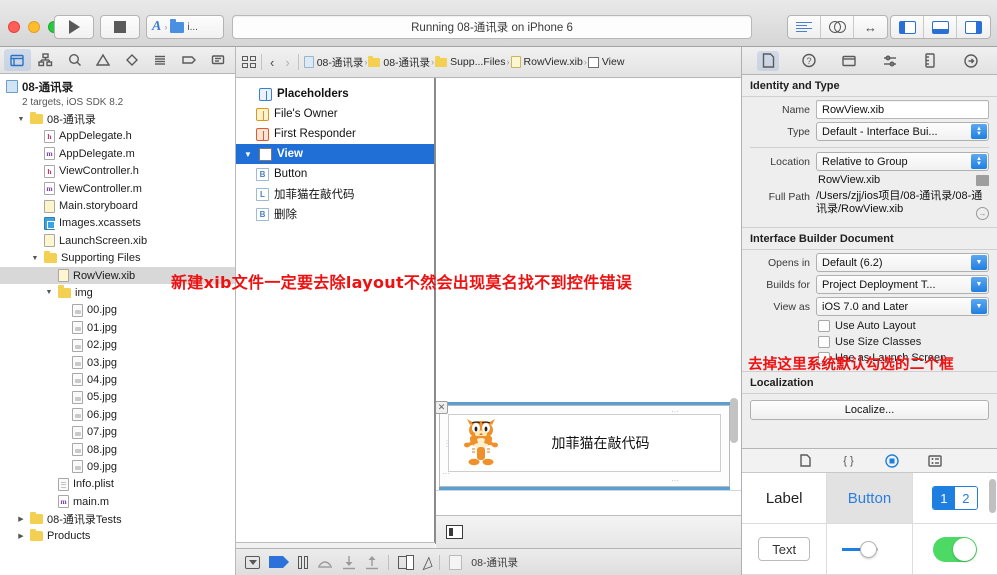  Describe the element at coordinates (117, 518) in the screenshot. I see `file-row-08Tests: 08-通讯录Tests` at that location.